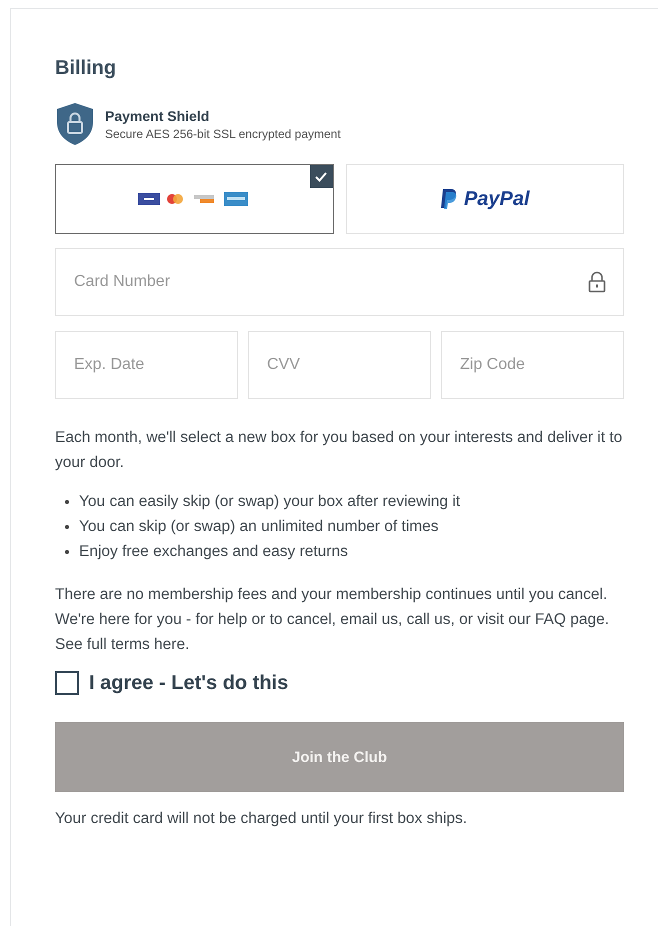 The image size is (658, 926). I want to click on paypal-p-icon, so click(449, 199).